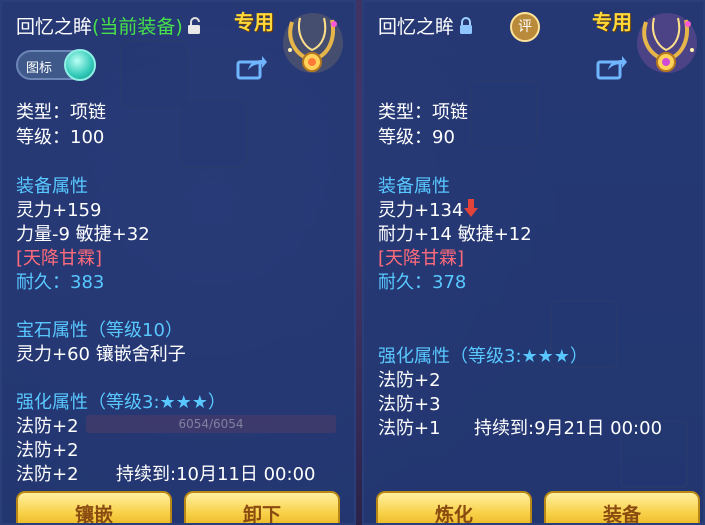 The width and height of the screenshot is (705, 525). I want to click on locked-padlock-icon, so click(466, 28).